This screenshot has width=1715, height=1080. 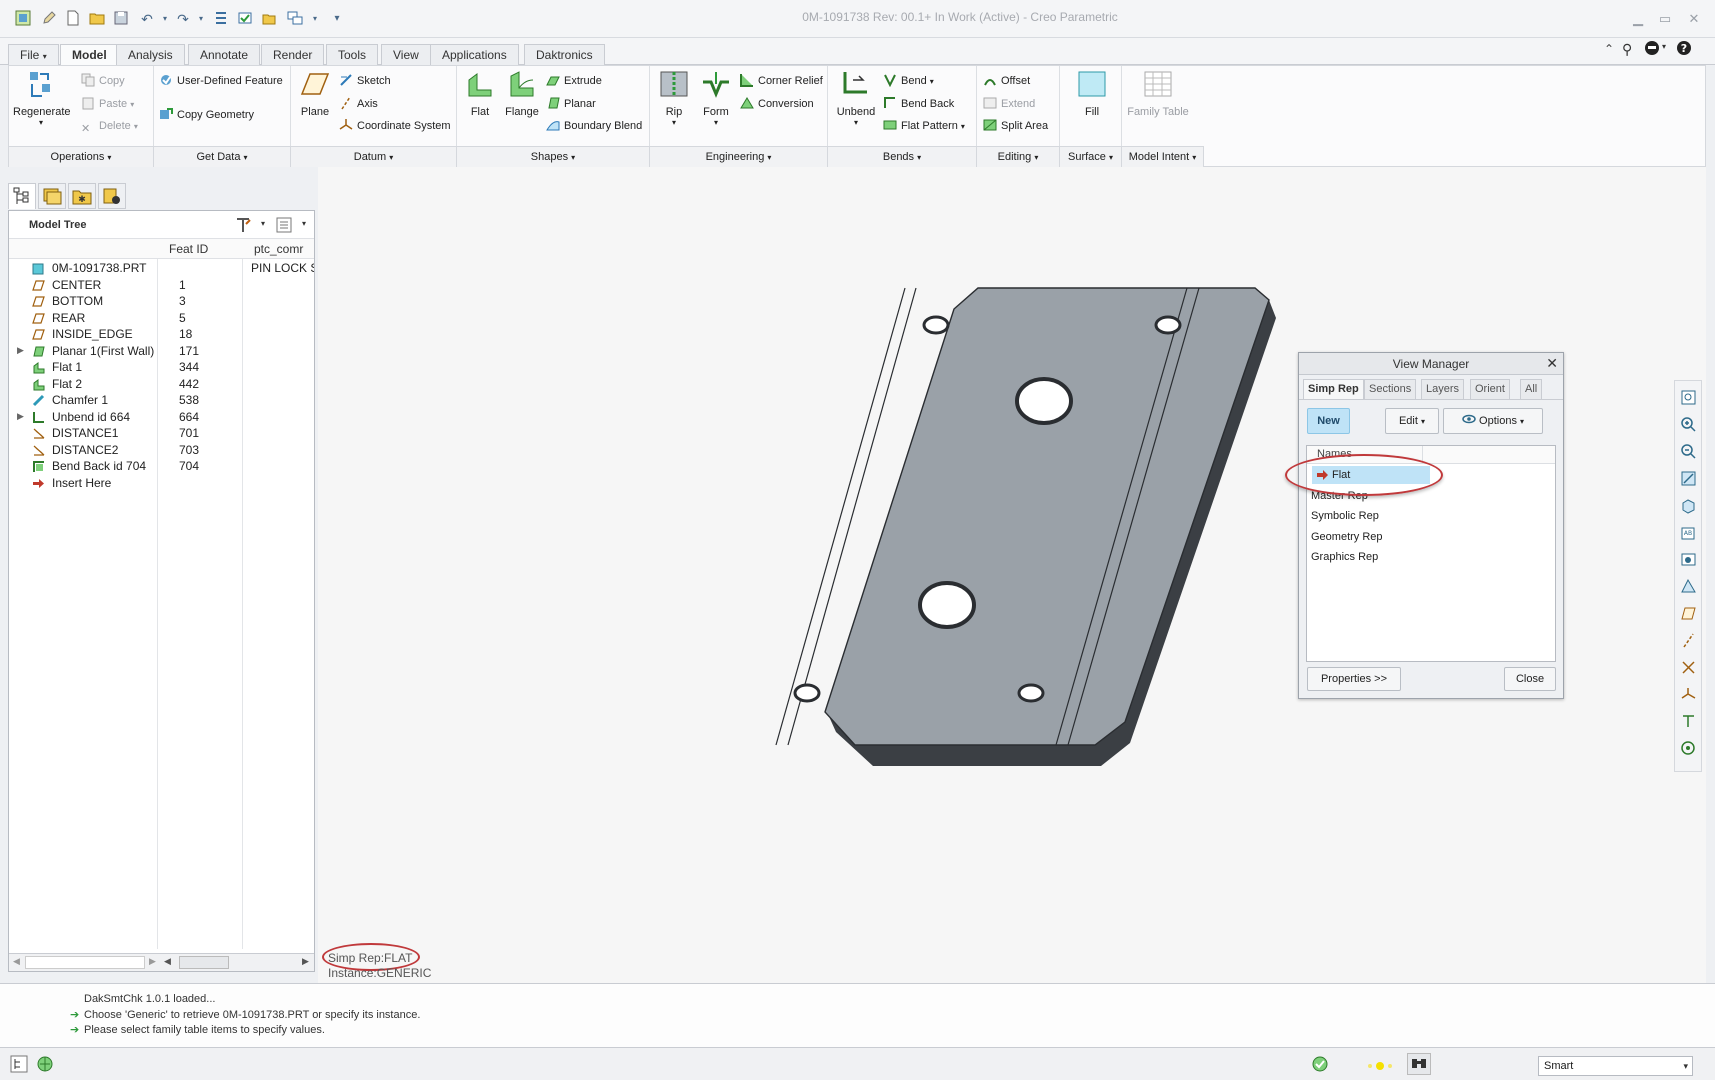 I want to click on column-scrollbar-thumb, so click(x=204, y=962).